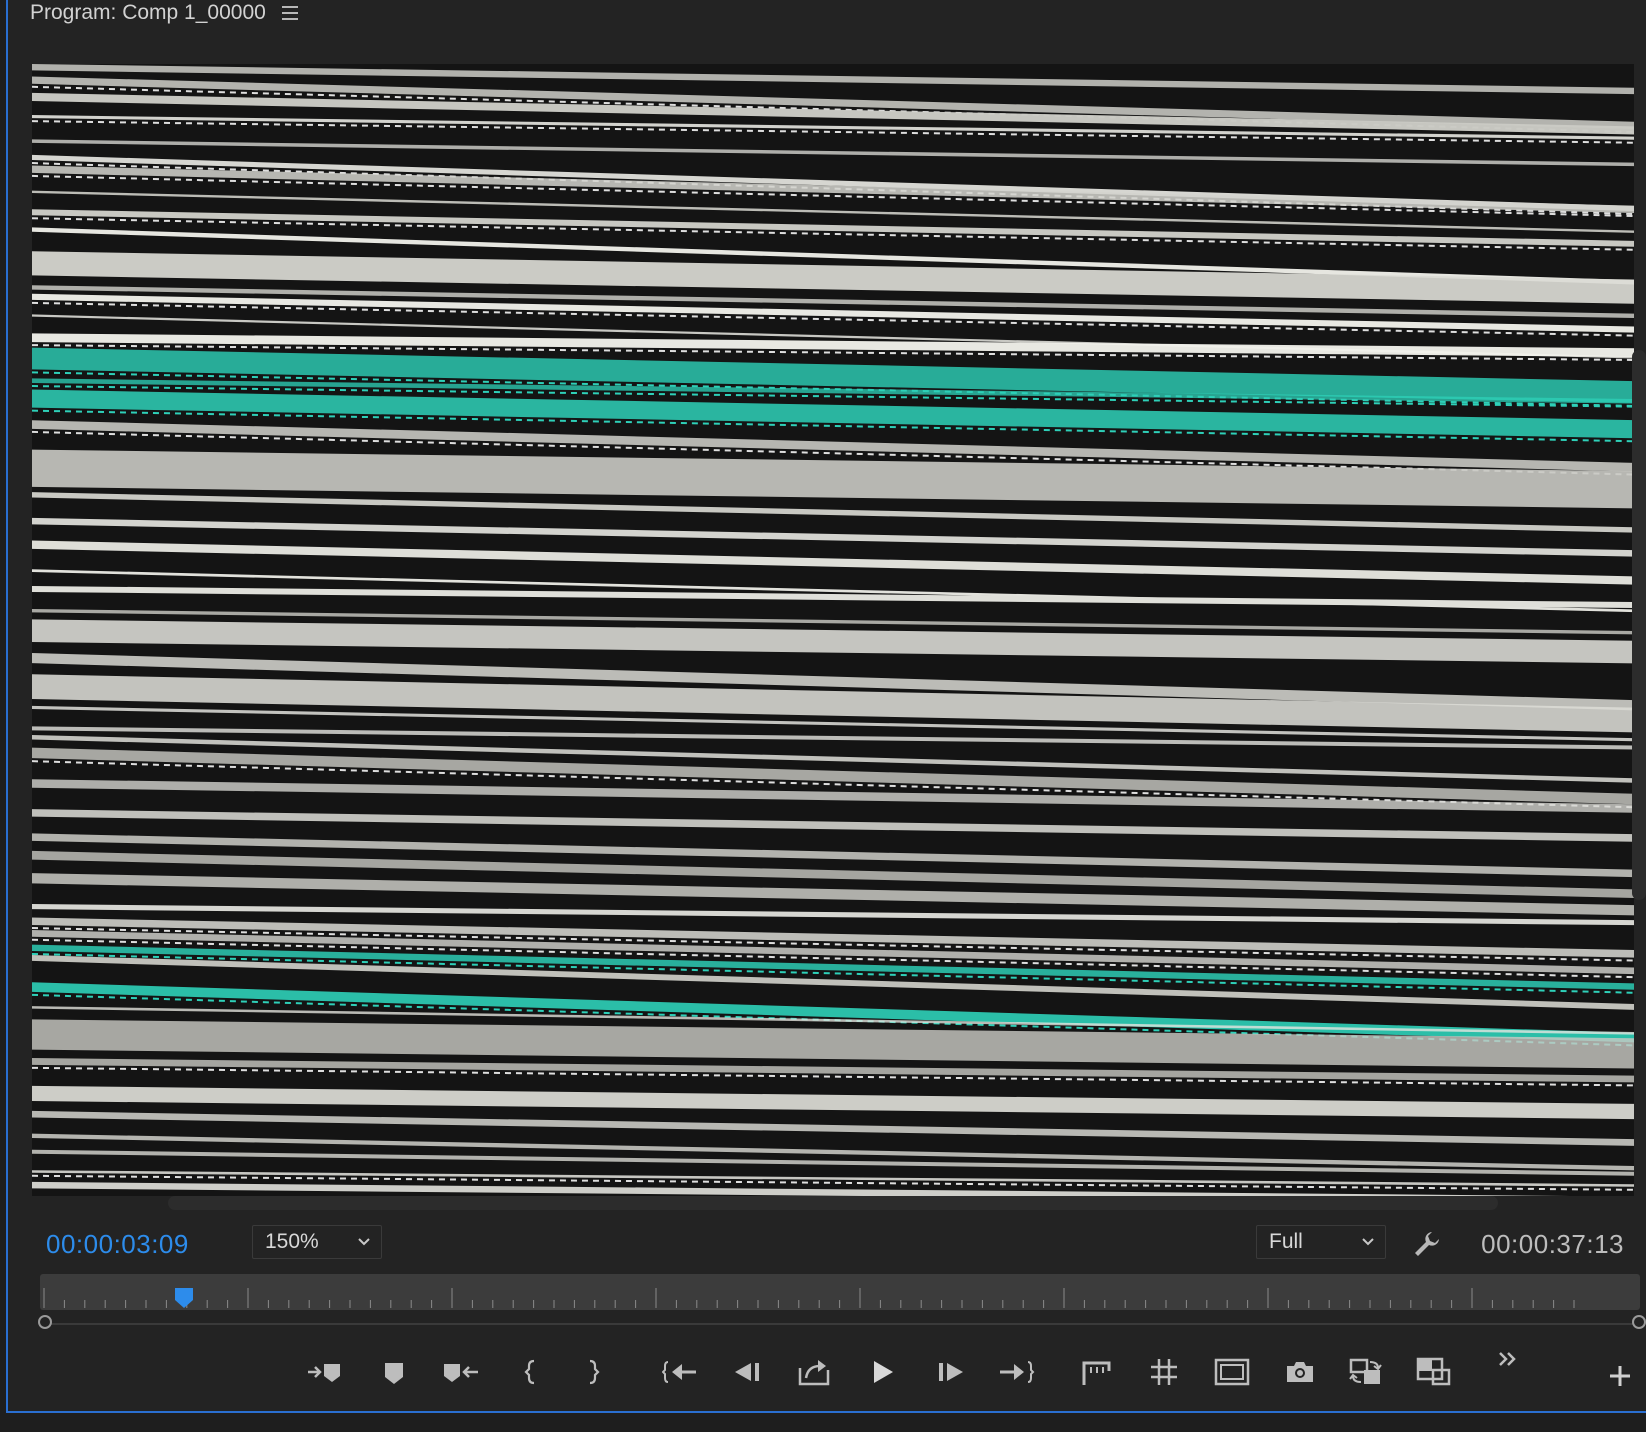  What do you see at coordinates (1366, 1372) in the screenshot?
I see `toggle-proxies-icon` at bounding box center [1366, 1372].